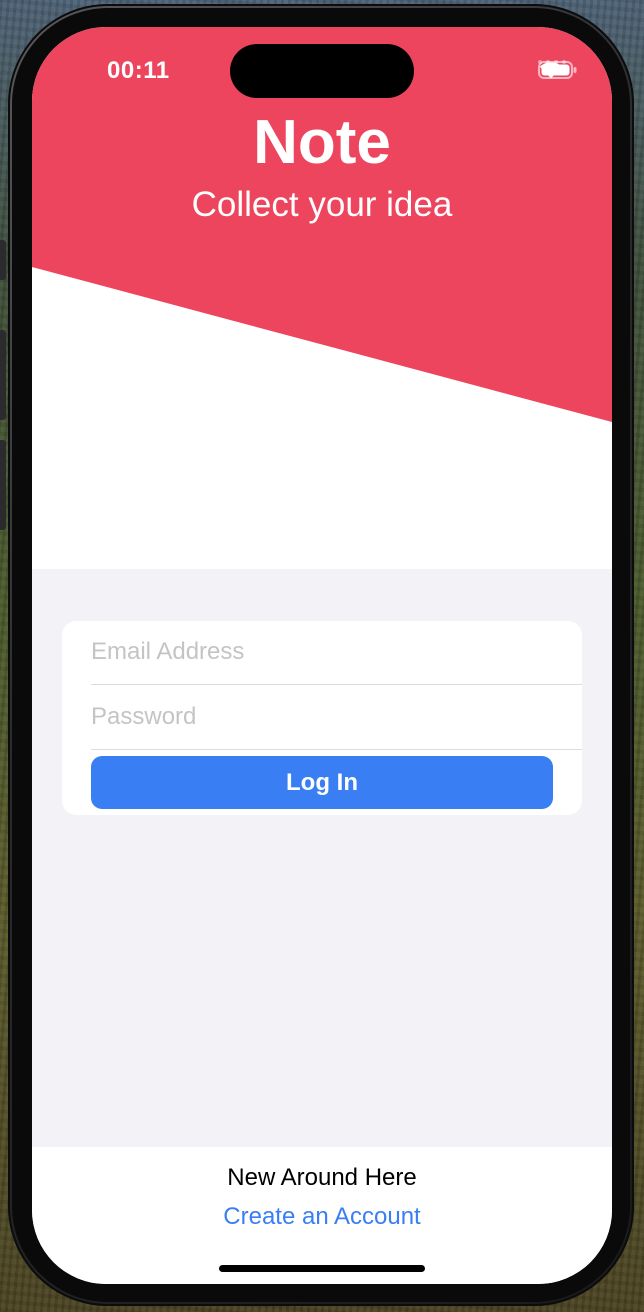 Image resolution: width=644 pixels, height=1312 pixels. I want to click on login-card: Log In, so click(322, 718).